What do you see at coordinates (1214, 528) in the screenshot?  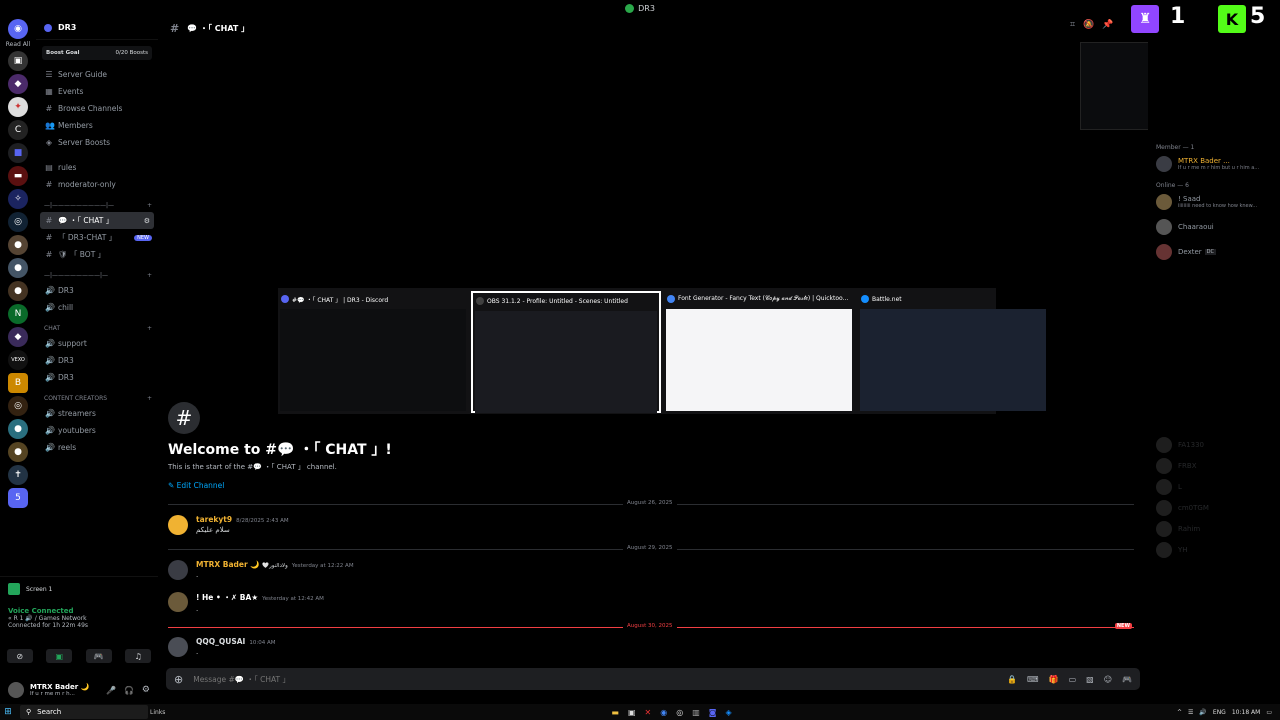 I see `member-item: Rahim` at bounding box center [1214, 528].